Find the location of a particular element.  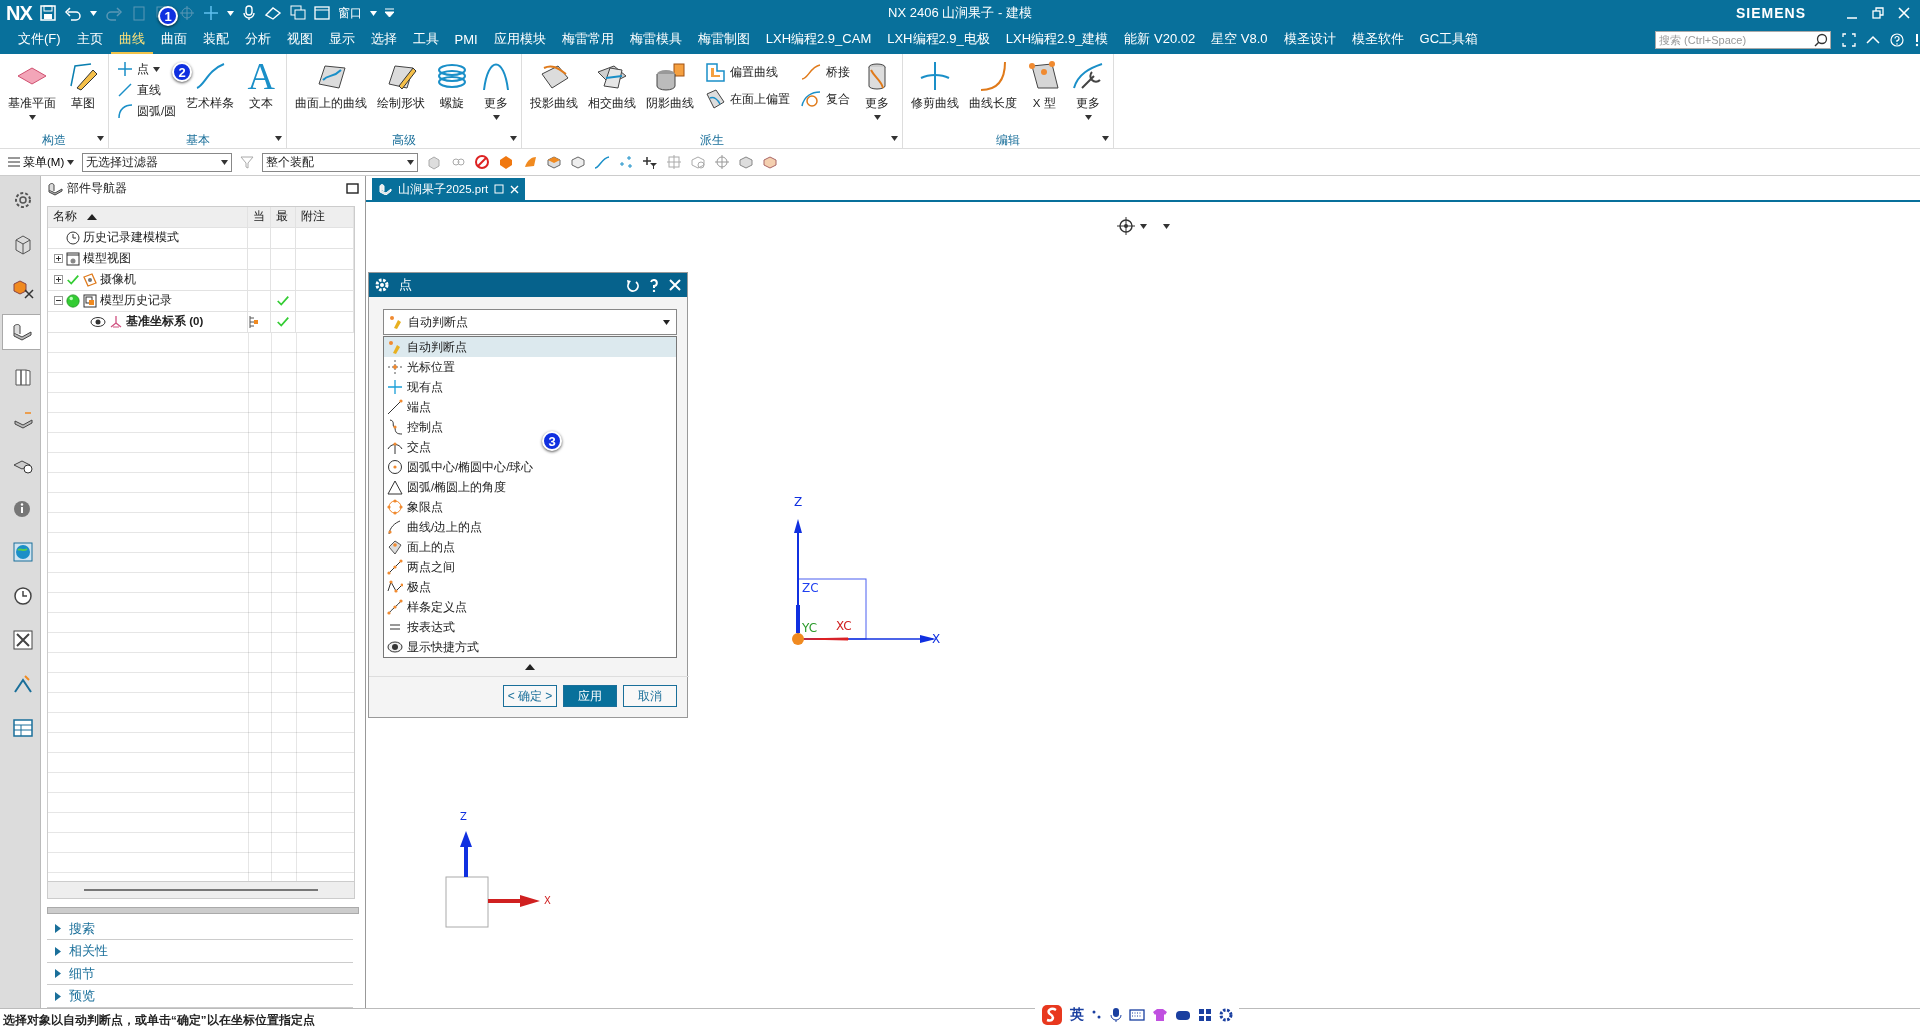

tree-item: 摄像机 is located at coordinates (118, 280).